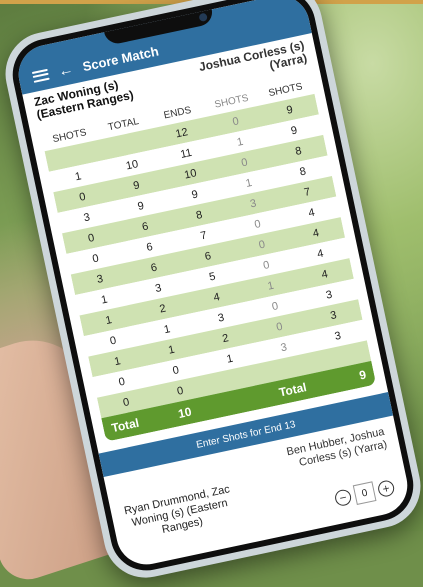 The width and height of the screenshot is (423, 587). I want to click on right-shots-cell, so click(288, 367).